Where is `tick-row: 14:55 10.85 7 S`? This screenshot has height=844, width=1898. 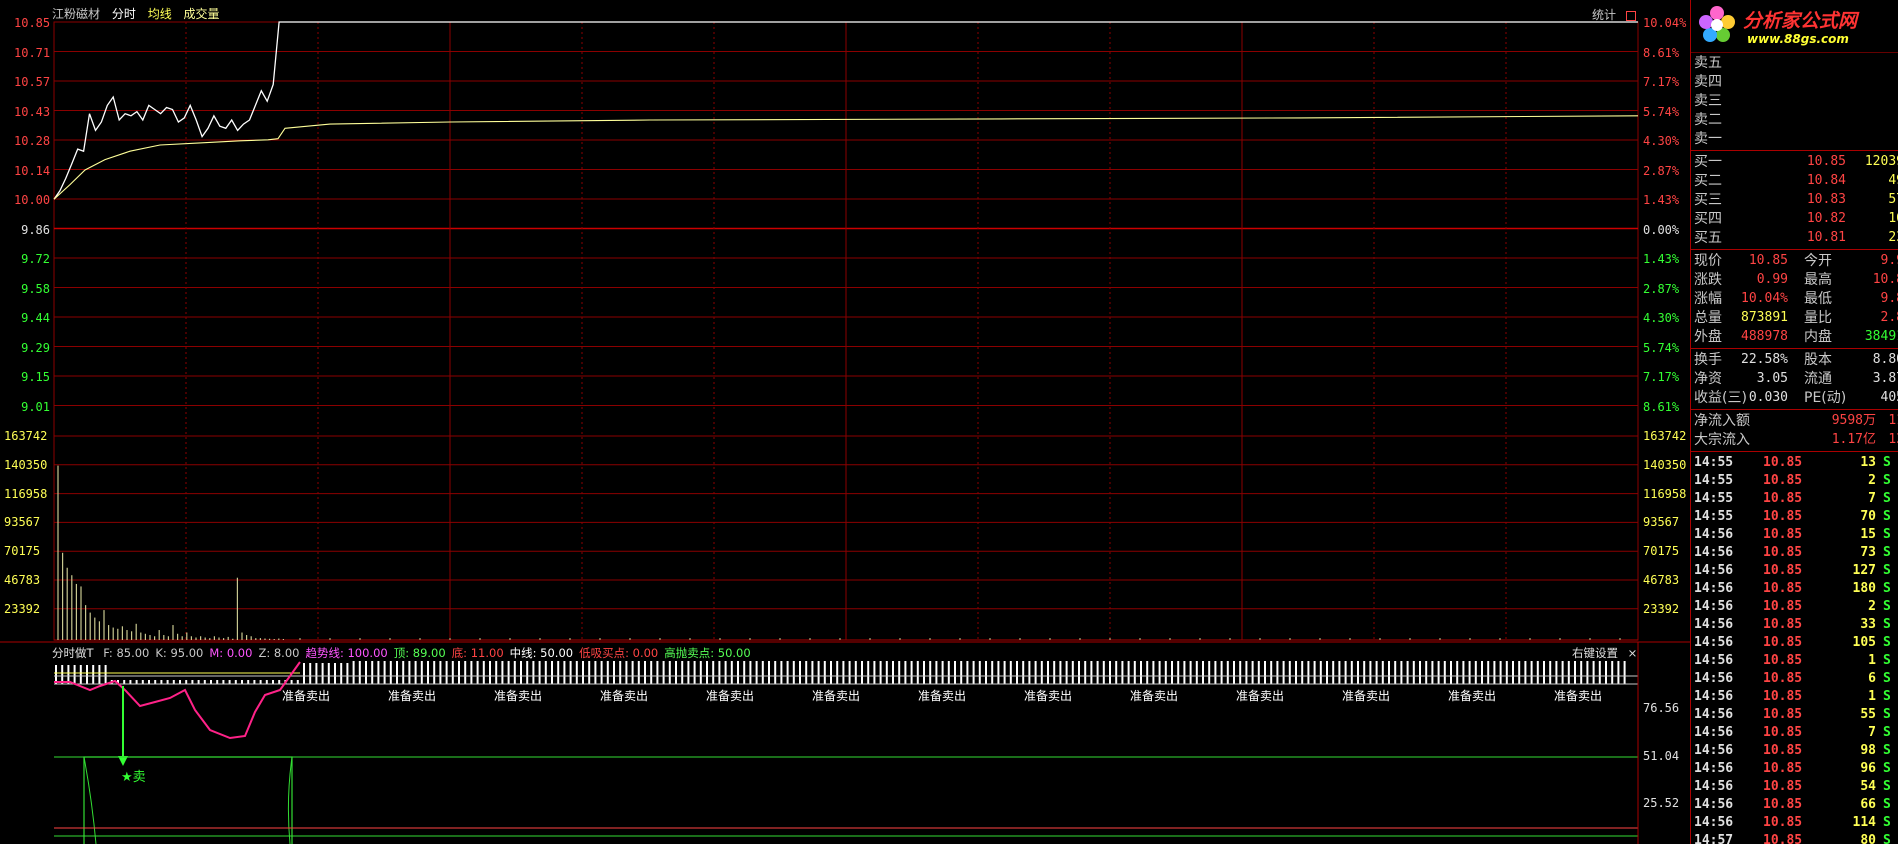
tick-row: 14:55 10.85 7 S is located at coordinates (1794, 499).